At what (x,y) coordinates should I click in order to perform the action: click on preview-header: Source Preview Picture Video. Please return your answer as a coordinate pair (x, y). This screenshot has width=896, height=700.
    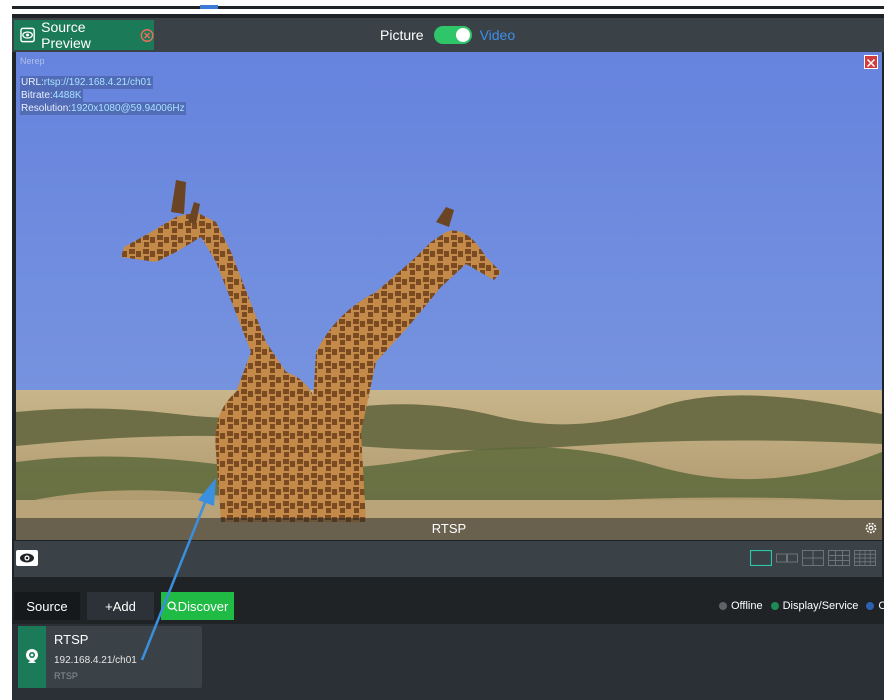
    Looking at the image, I should click on (448, 35).